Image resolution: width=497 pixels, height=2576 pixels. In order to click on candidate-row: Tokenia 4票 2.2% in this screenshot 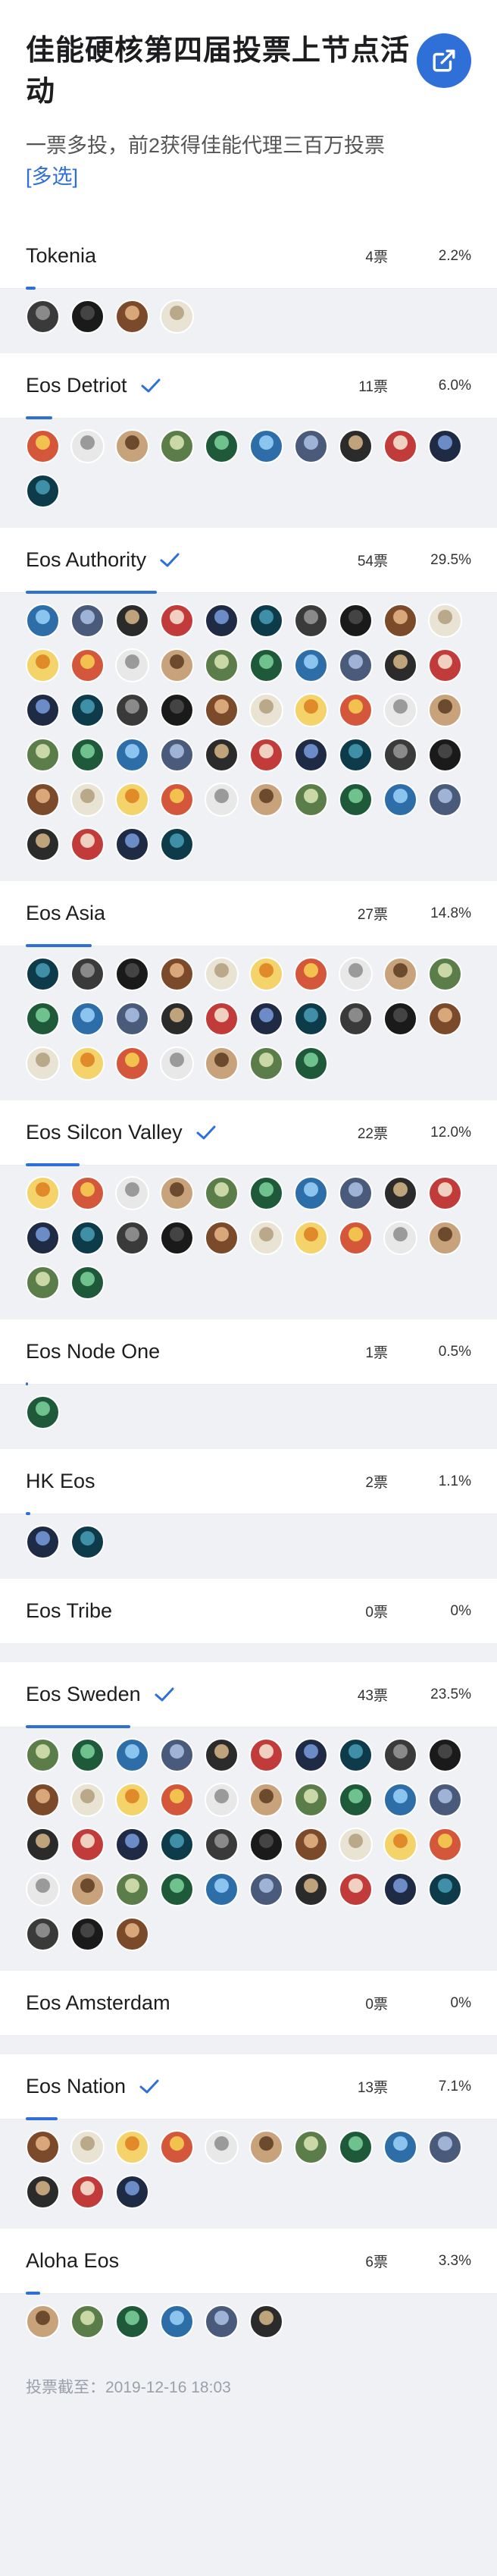, I will do `click(248, 257)`.